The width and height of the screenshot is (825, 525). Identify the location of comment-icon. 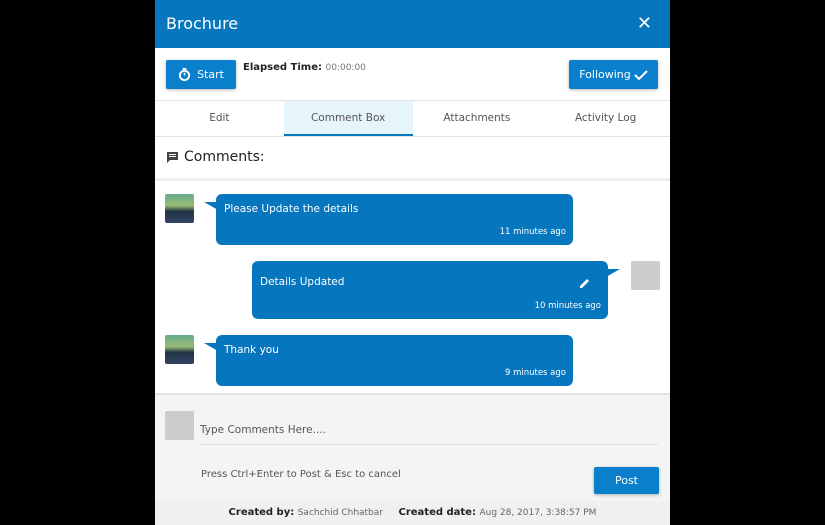
(172, 157).